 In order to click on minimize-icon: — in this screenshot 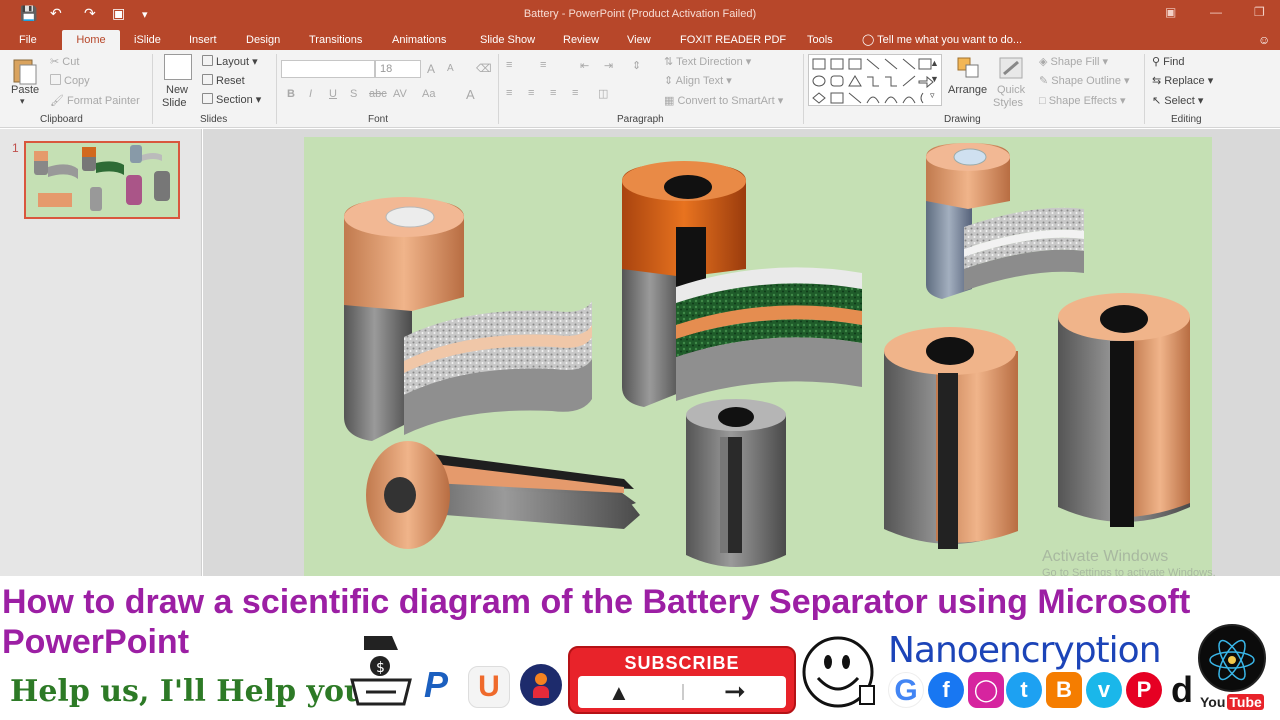, I will do `click(1216, 12)`.